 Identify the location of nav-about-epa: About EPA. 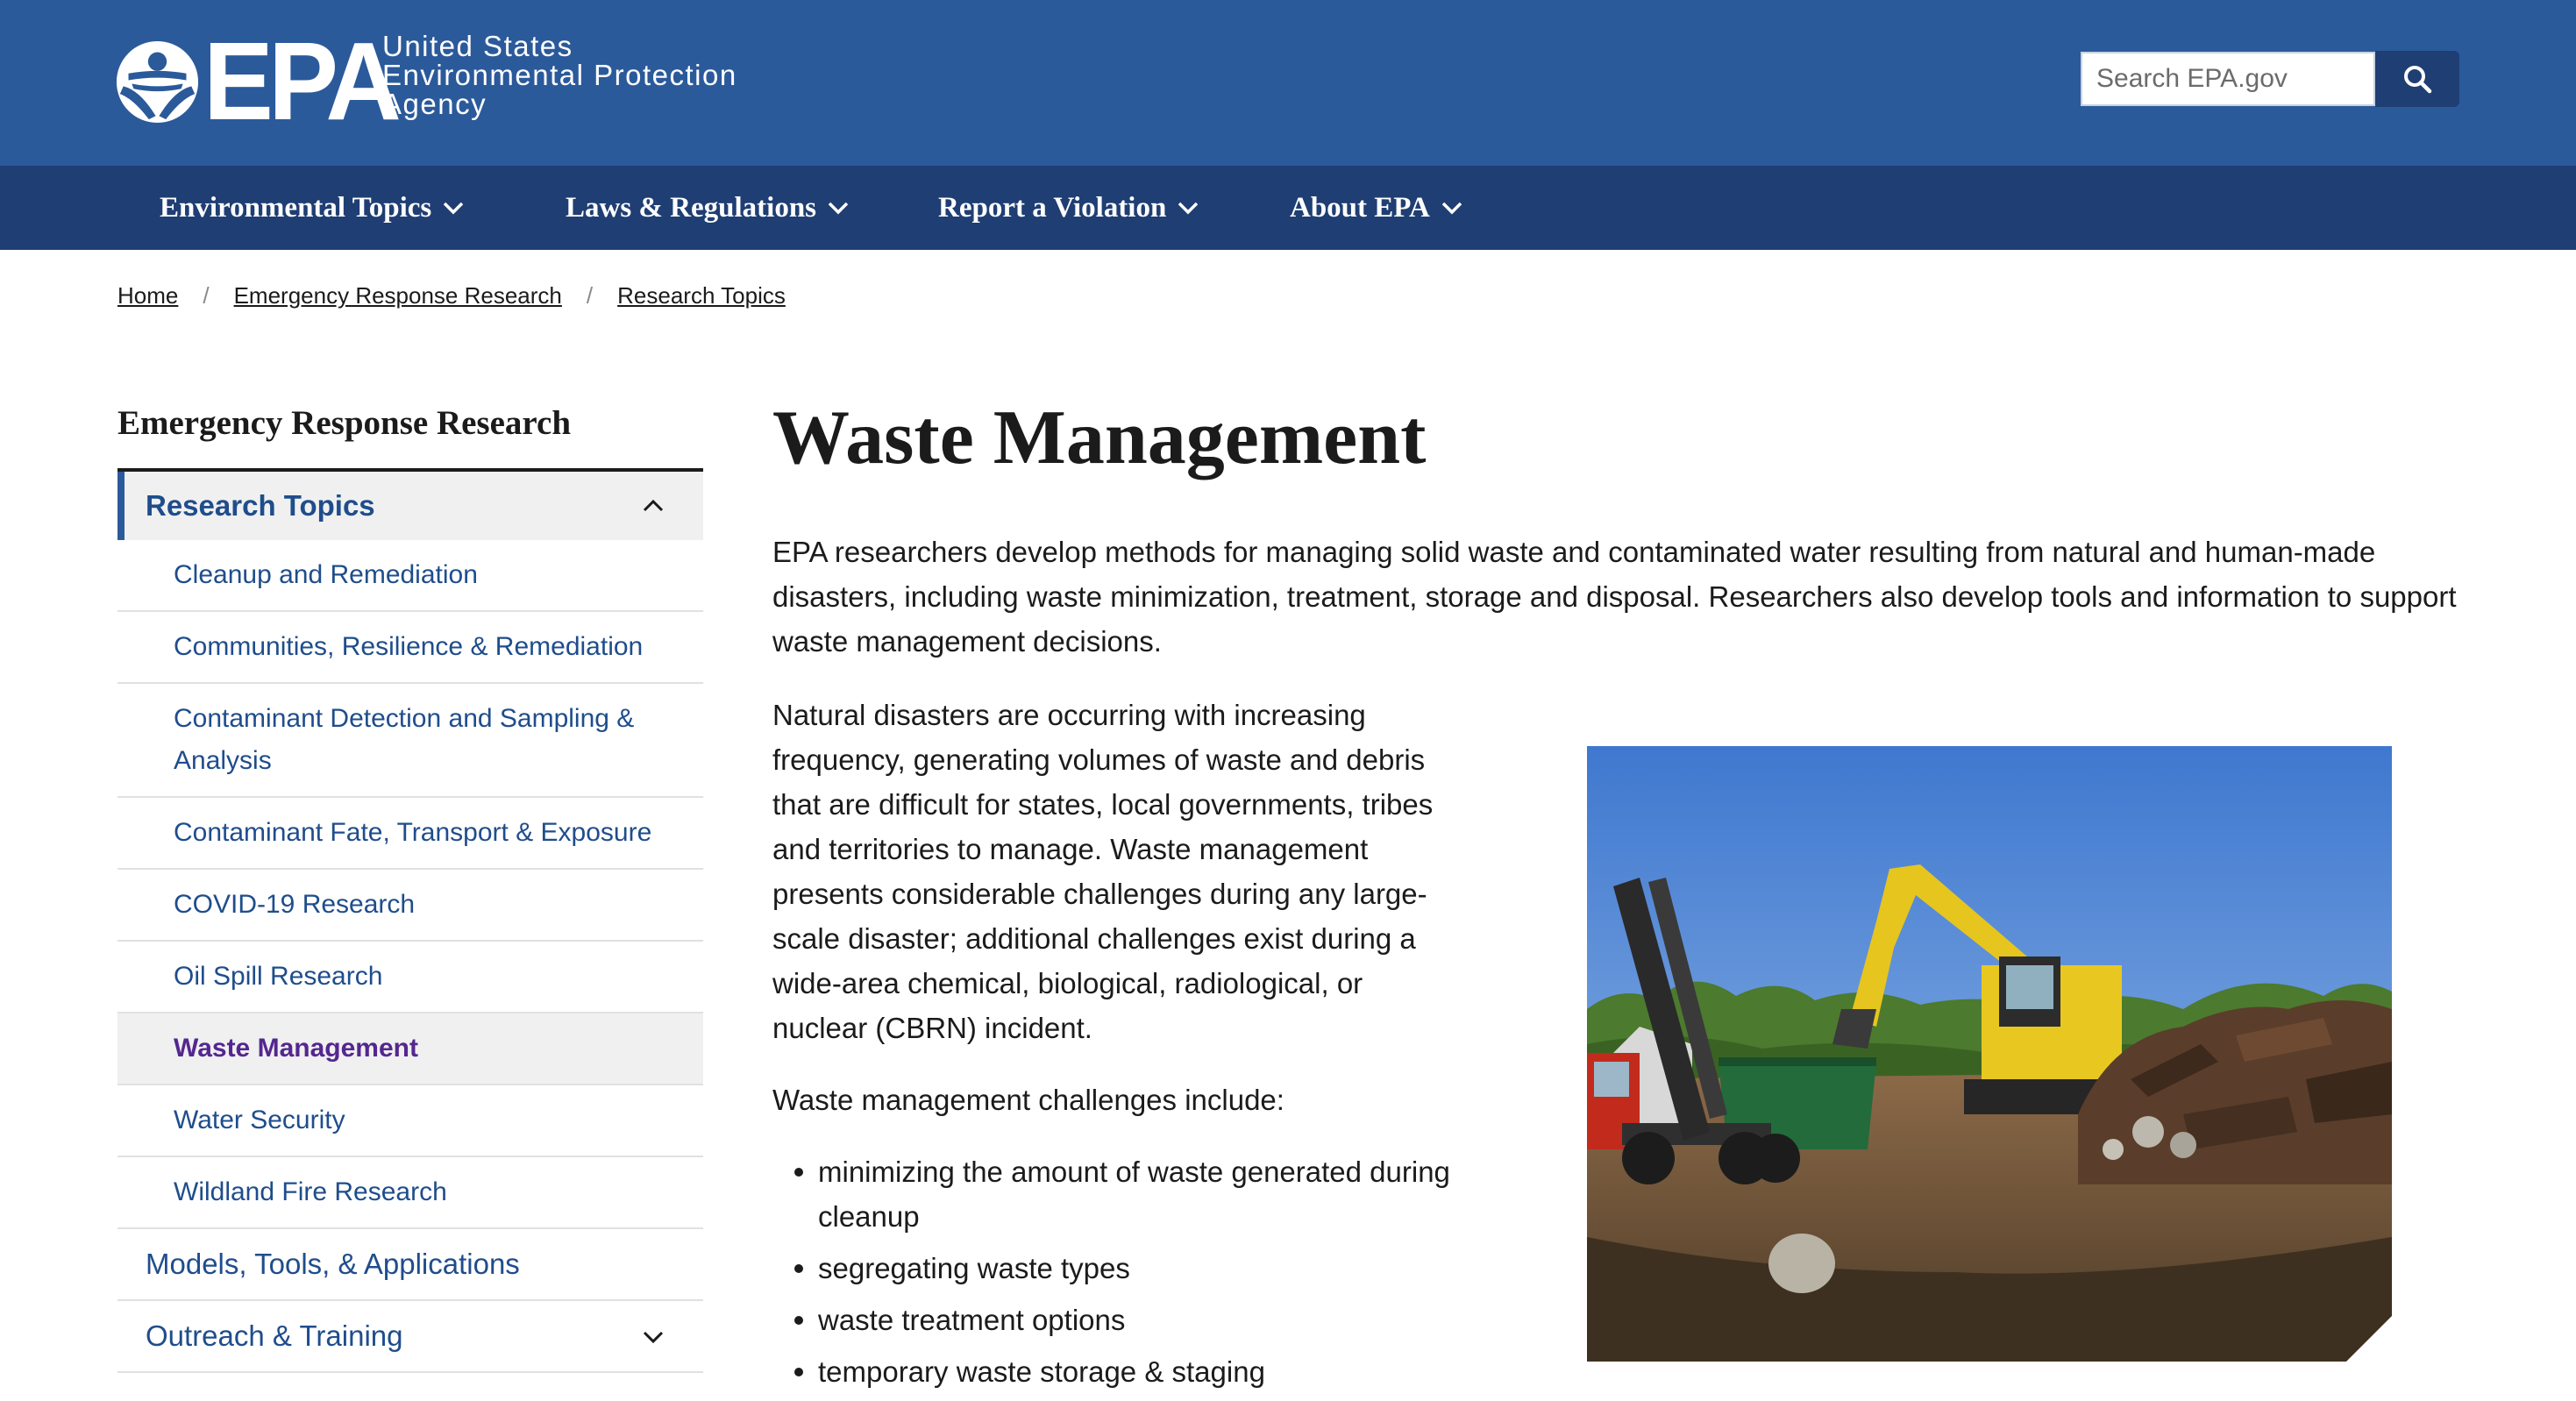
(1376, 208).